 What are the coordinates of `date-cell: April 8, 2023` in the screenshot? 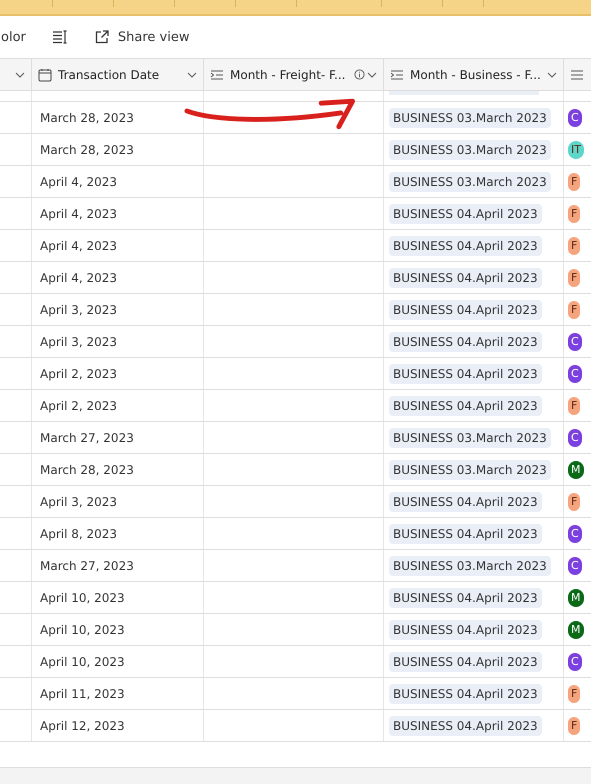 It's located at (118, 533).